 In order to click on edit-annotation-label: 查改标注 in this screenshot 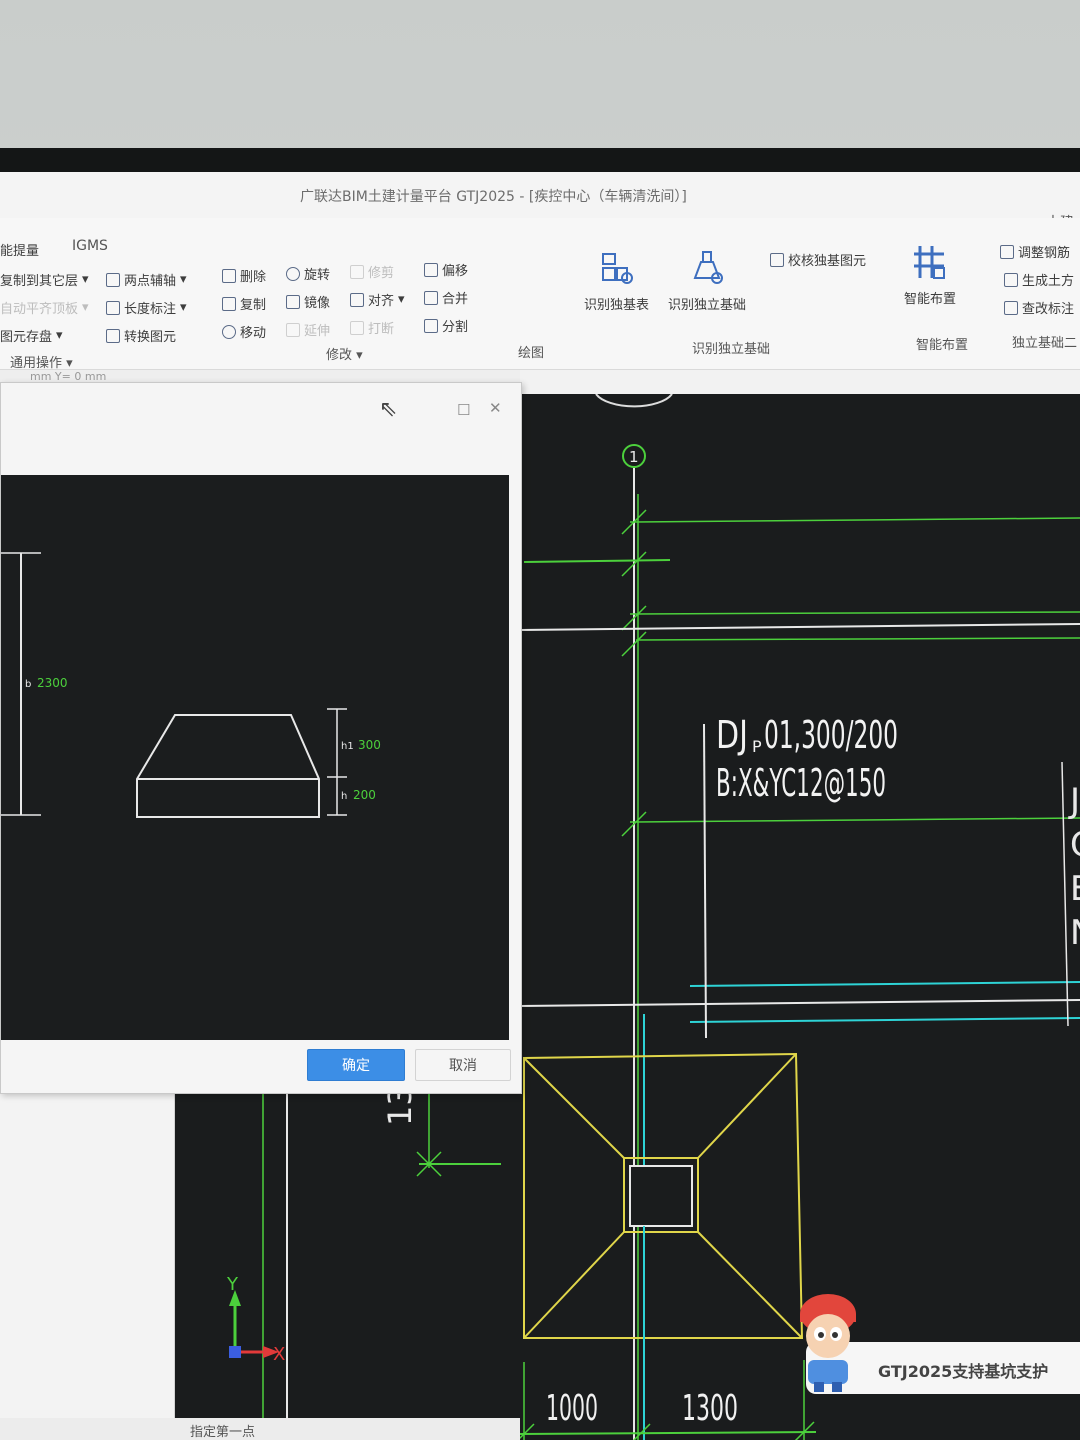, I will do `click(1048, 309)`.